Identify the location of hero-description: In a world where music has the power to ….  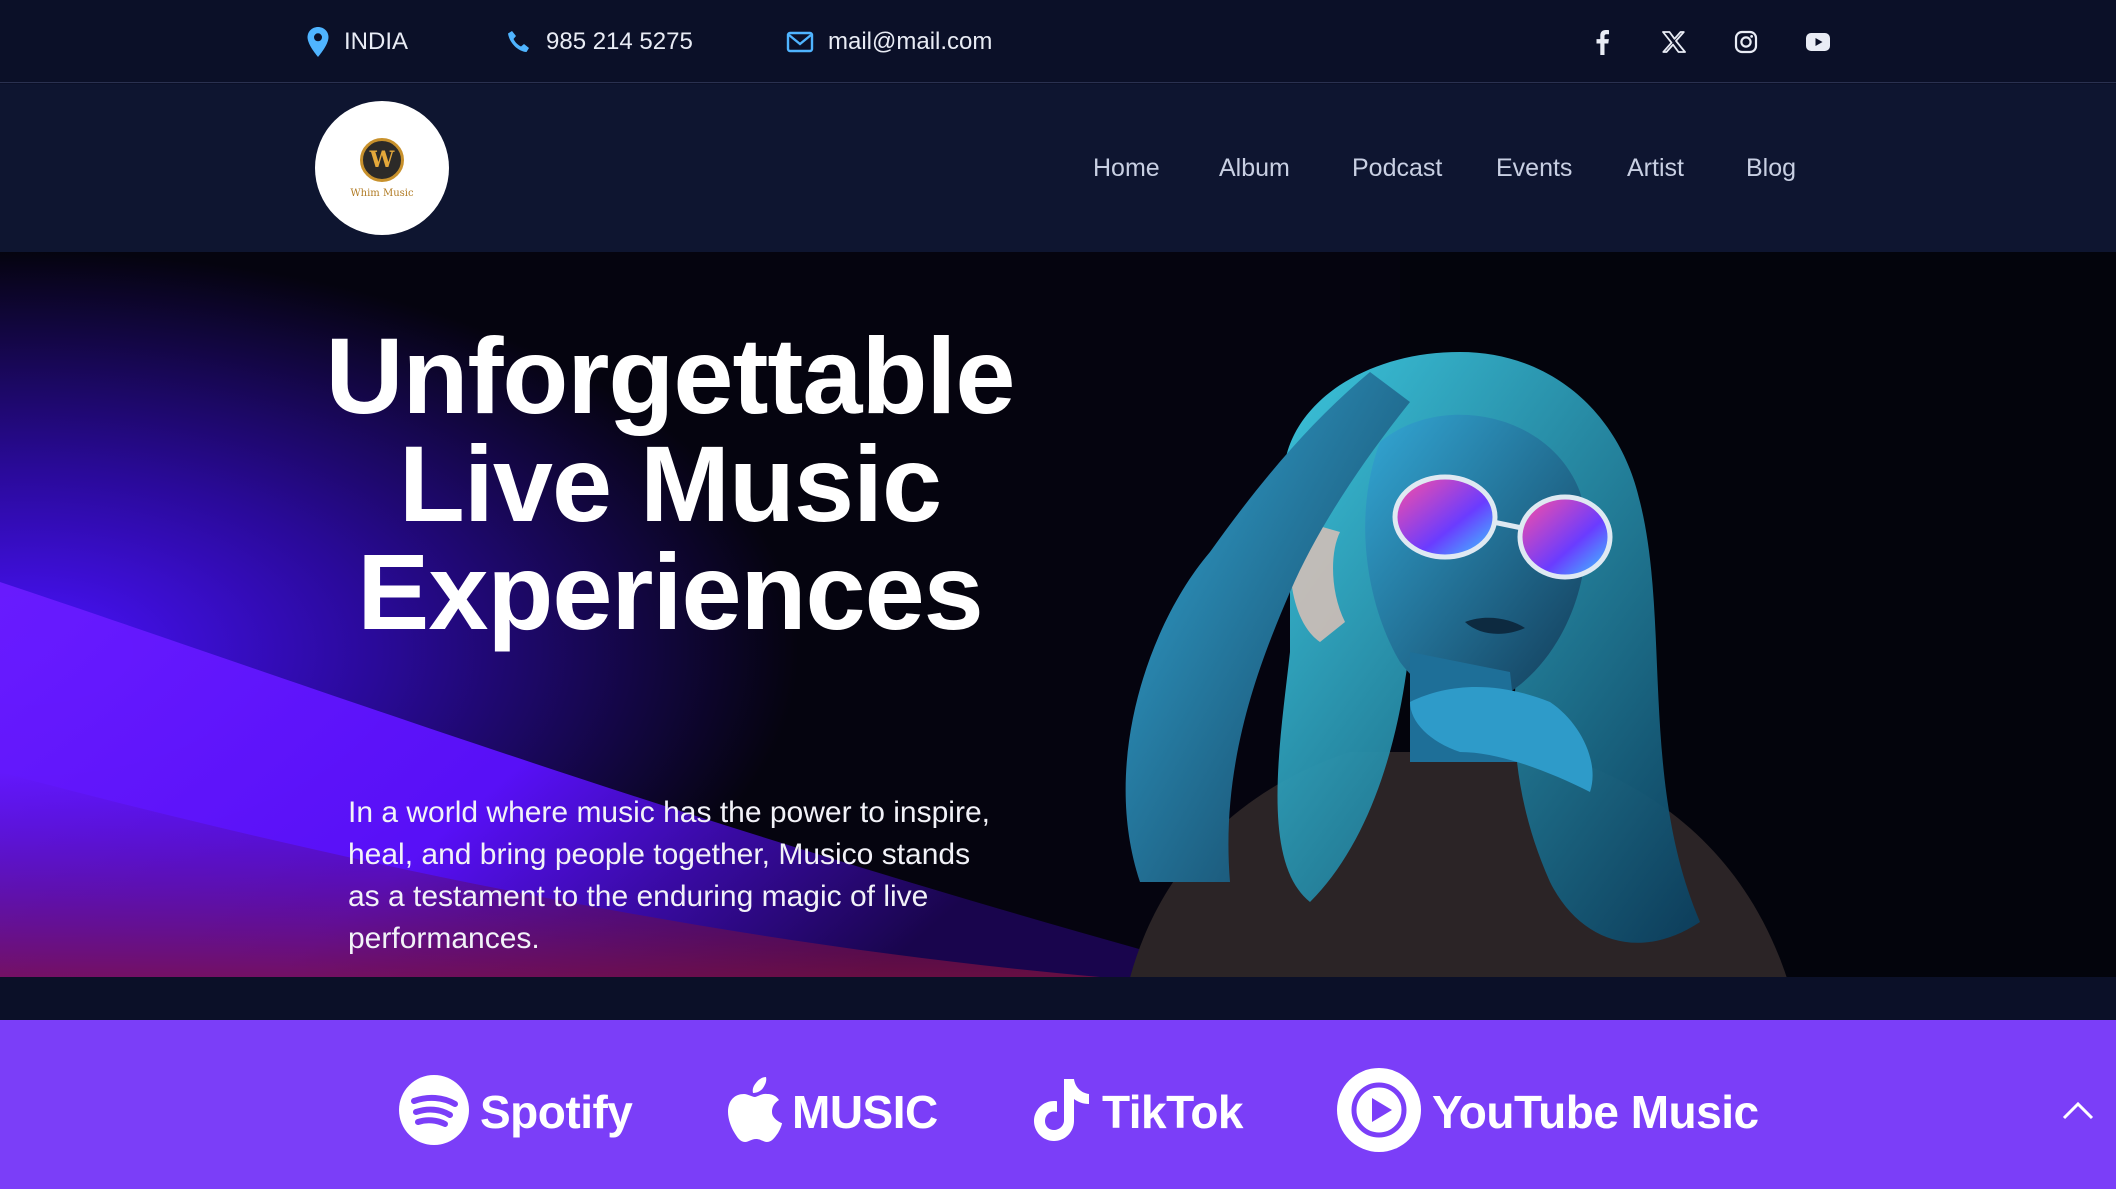
(669, 875).